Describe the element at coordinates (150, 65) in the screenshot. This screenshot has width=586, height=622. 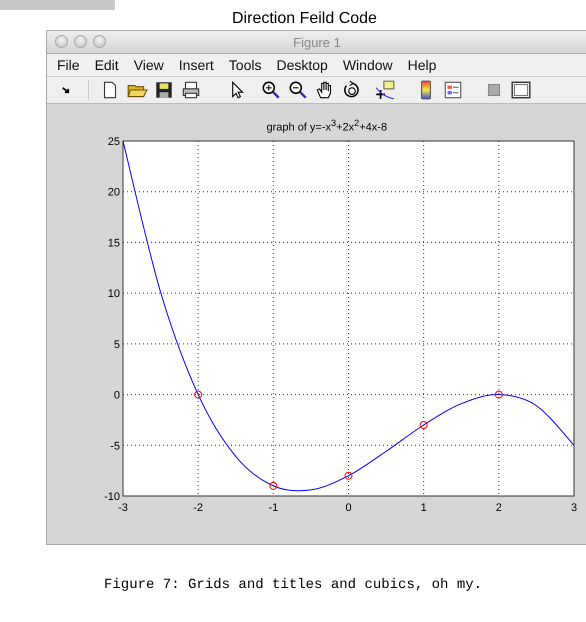
I see `menu-item: View` at that location.